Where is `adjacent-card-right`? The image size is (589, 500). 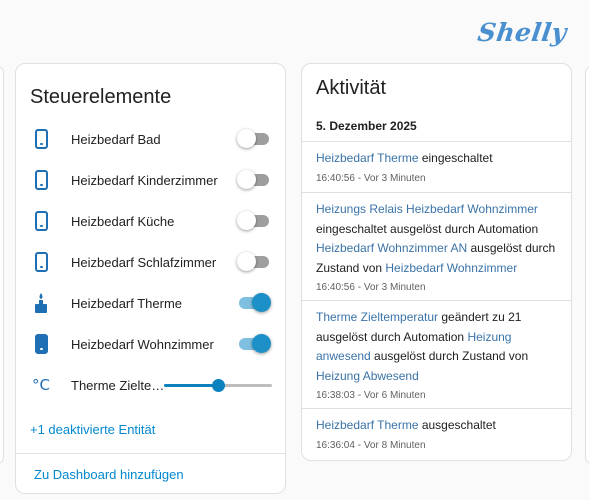 adjacent-card-right is located at coordinates (587, 265).